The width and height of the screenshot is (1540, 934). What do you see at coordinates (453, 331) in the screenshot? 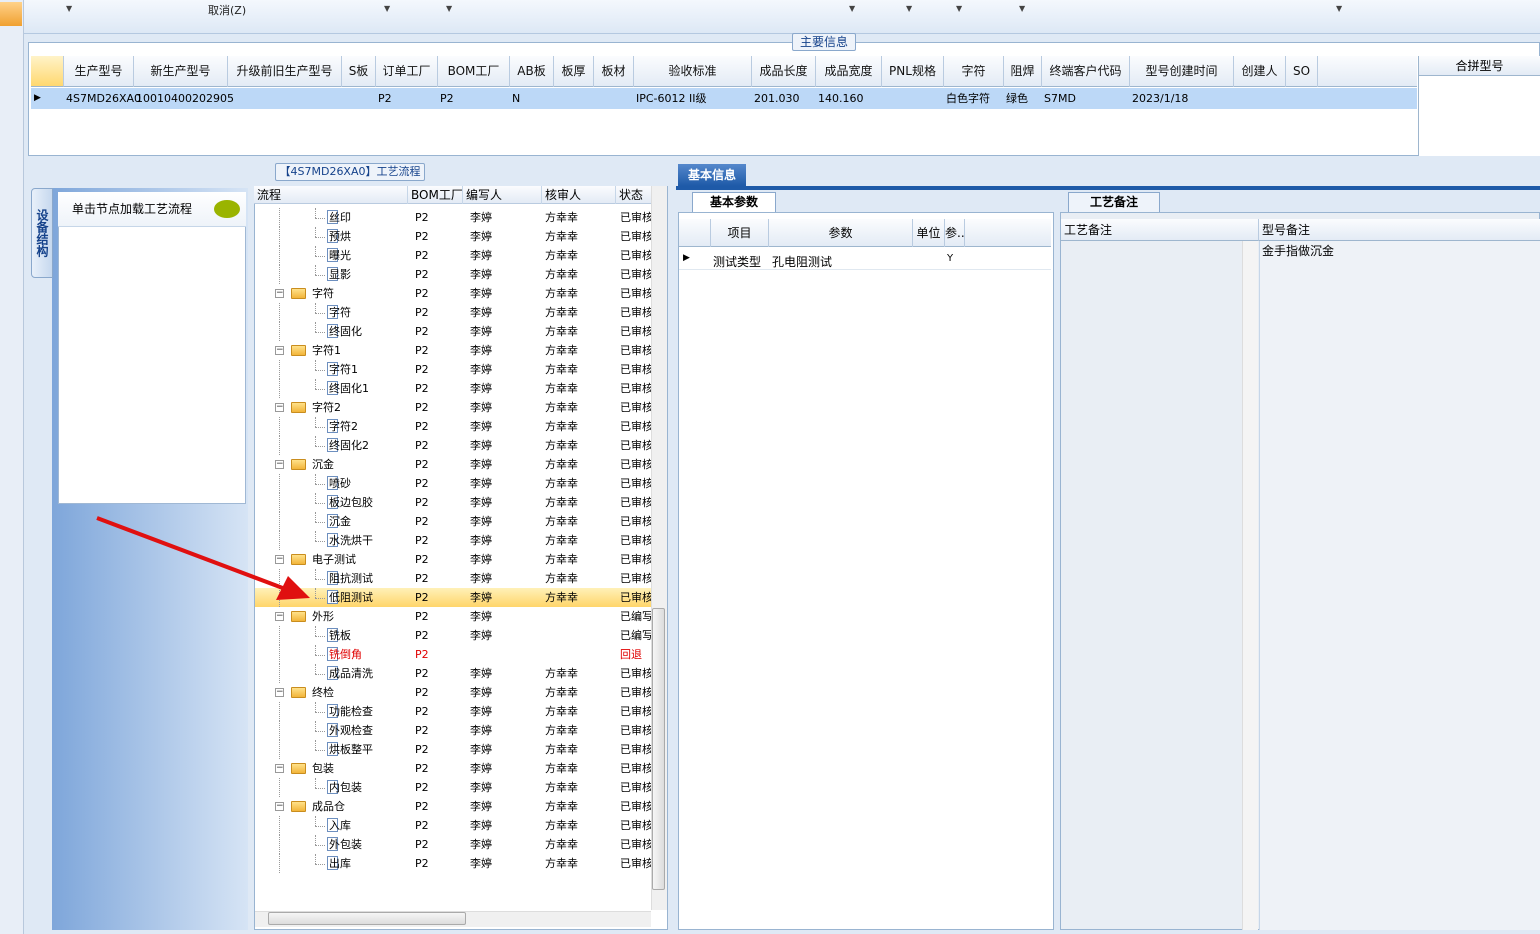
I see `tree-node: 终固化 P2 李婷 方幸幸 已审核` at bounding box center [453, 331].